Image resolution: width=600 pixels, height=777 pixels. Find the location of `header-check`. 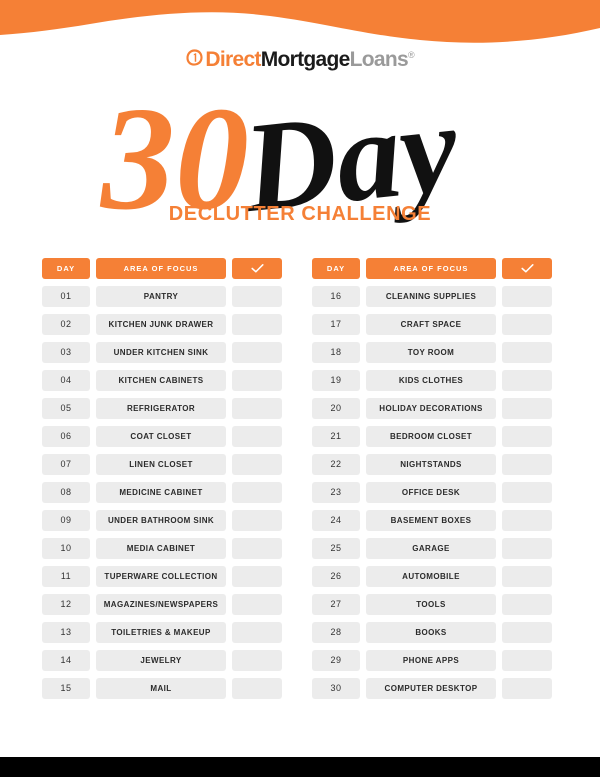

header-check is located at coordinates (257, 268).